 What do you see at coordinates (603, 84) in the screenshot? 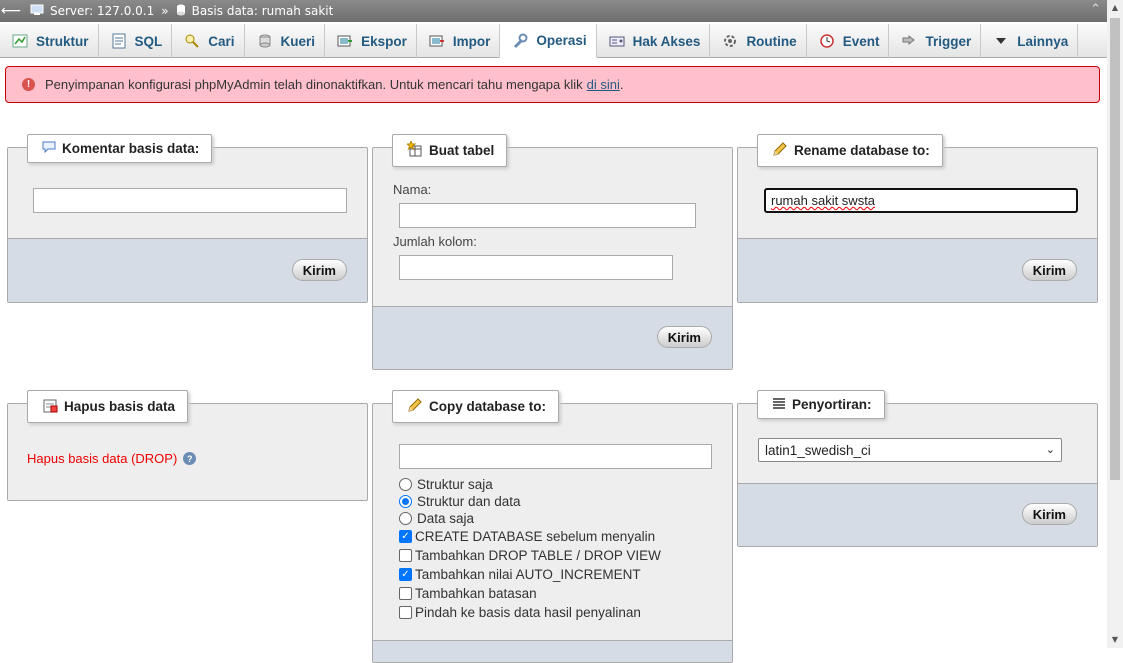
I see `notice-link: di sini` at bounding box center [603, 84].